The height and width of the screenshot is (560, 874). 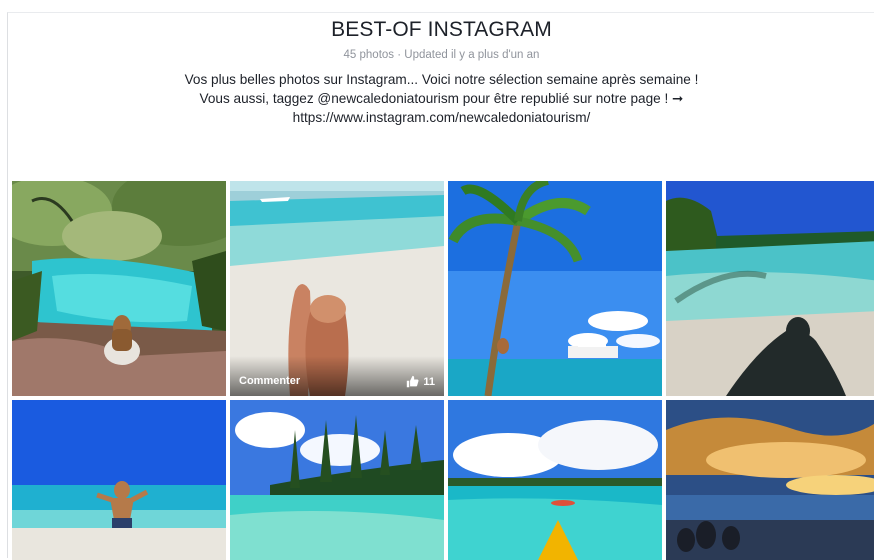 What do you see at coordinates (119, 288) in the screenshot?
I see `photo-woman-at-lagoon-pool` at bounding box center [119, 288].